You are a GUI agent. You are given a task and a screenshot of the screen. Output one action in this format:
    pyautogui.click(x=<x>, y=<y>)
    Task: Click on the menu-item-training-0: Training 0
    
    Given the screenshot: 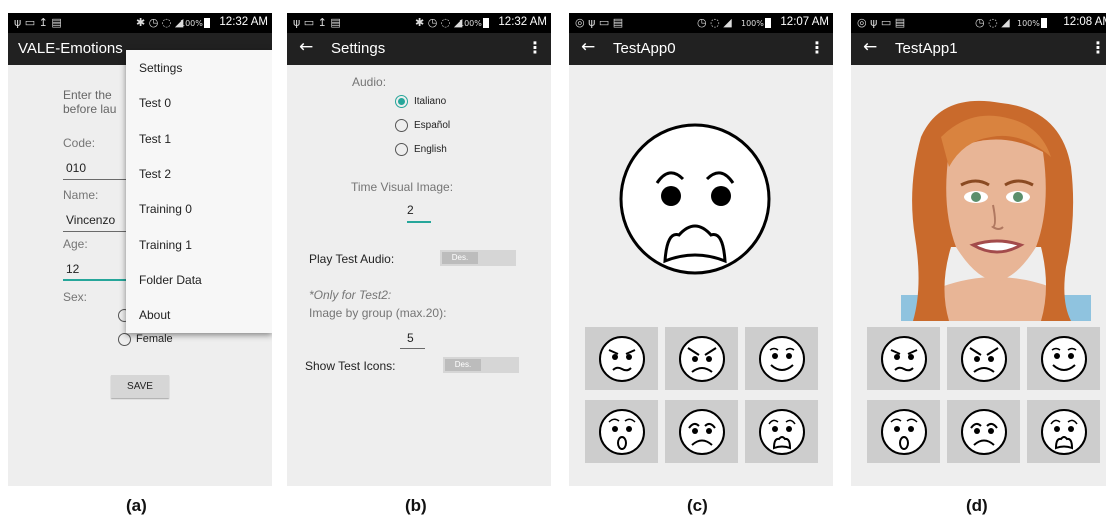 What is the action you would take?
    pyautogui.click(x=165, y=209)
    